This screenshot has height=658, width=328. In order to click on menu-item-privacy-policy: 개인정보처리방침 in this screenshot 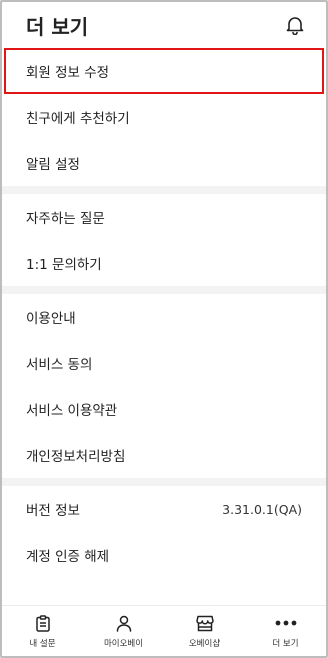, I will do `click(164, 455)`.